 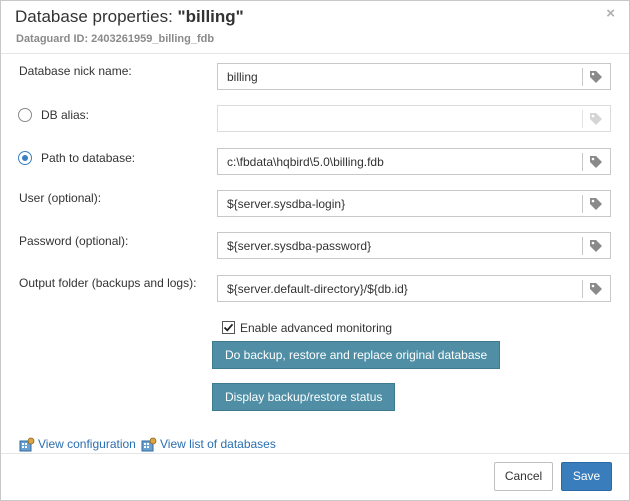 I want to click on database-list-icon, so click(x=149, y=444).